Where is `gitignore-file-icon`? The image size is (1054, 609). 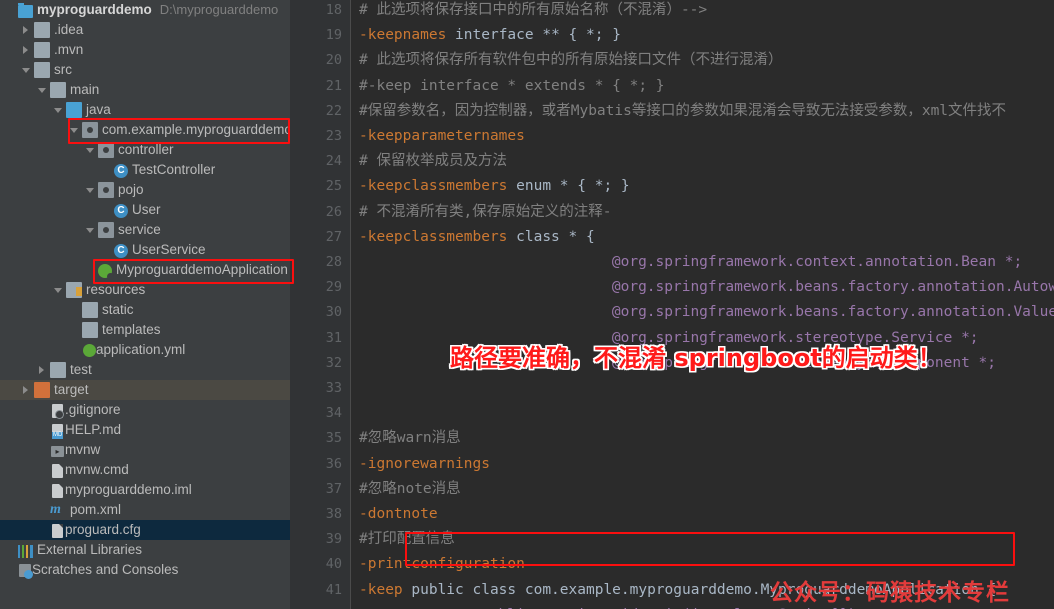
gitignore-file-icon is located at coordinates (58, 411).